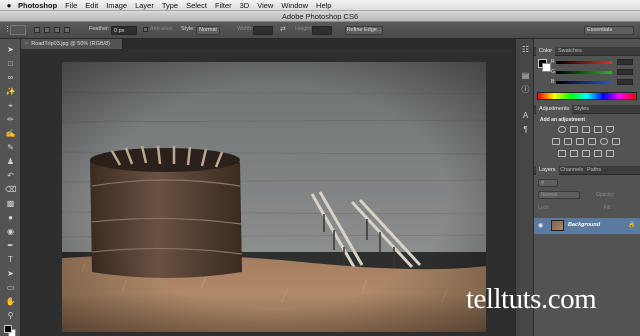  I want to click on intersect-selection-icon, so click(67, 30).